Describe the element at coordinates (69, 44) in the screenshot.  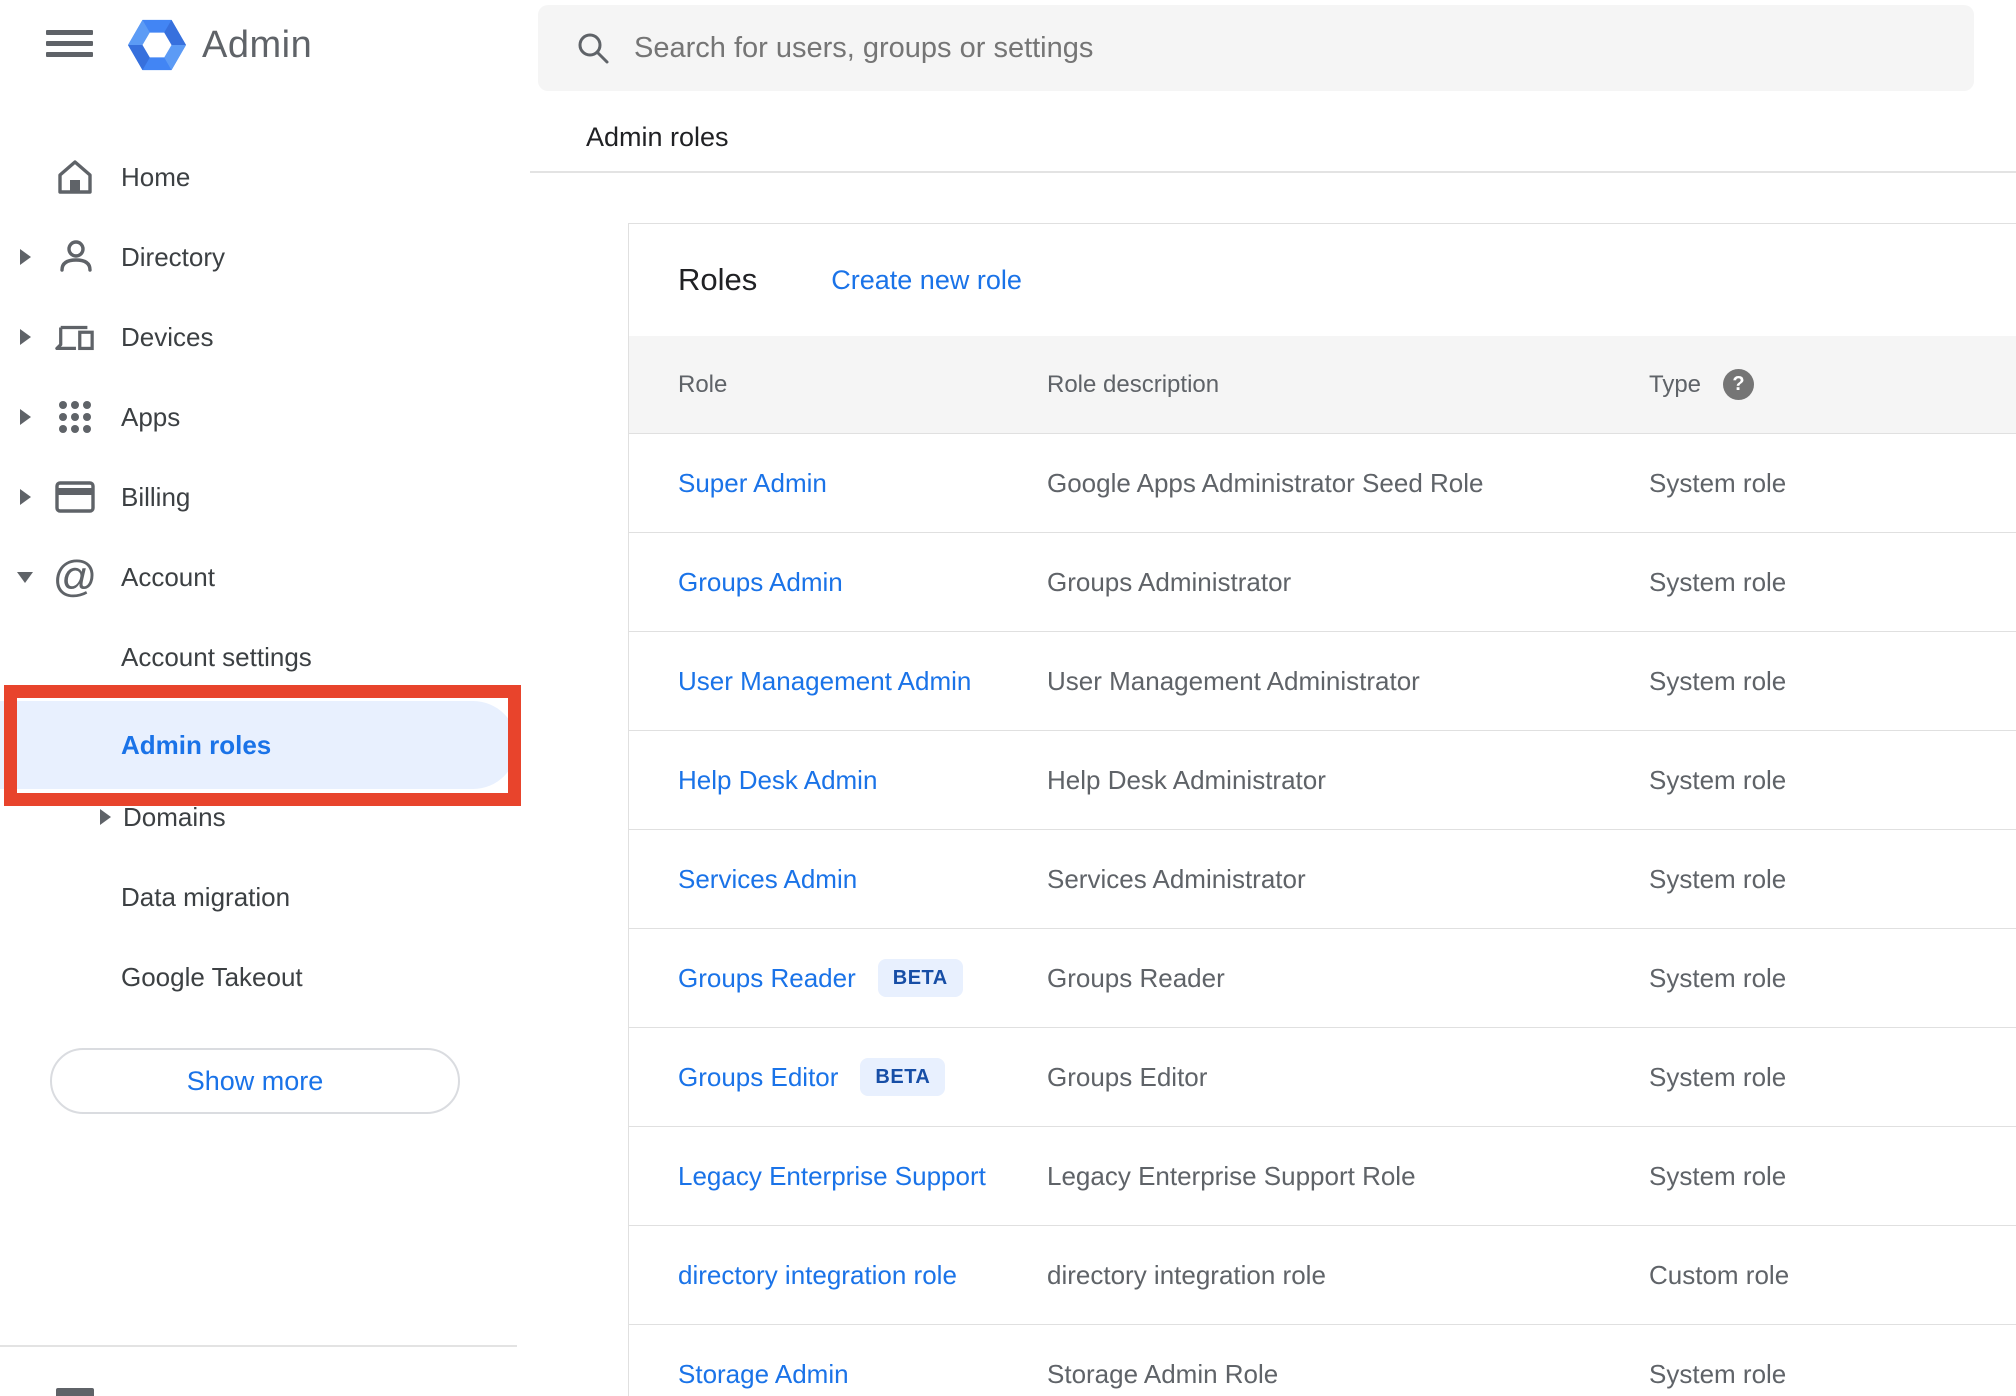
I see `hamburger-menu-icon` at that location.